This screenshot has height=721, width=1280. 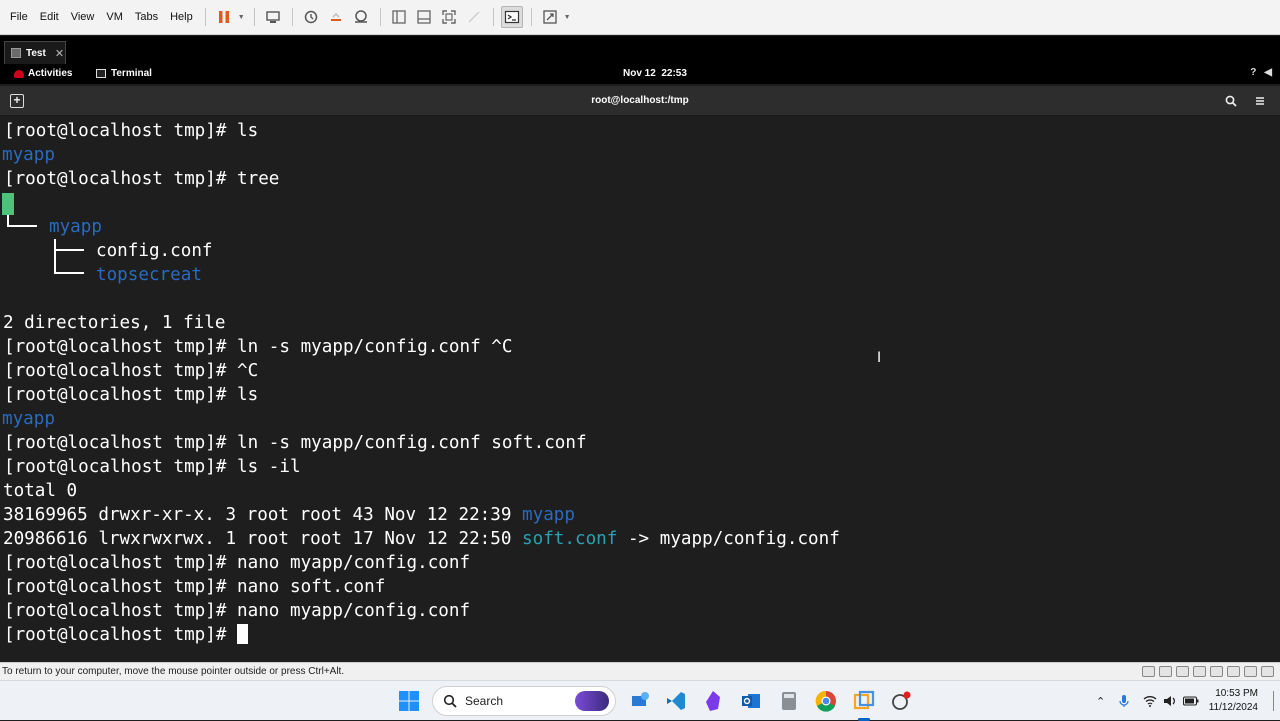 What do you see at coordinates (640, 17) in the screenshot?
I see `vmware-menubar: File Edit View VM Tabs Help ▼ ▼` at bounding box center [640, 17].